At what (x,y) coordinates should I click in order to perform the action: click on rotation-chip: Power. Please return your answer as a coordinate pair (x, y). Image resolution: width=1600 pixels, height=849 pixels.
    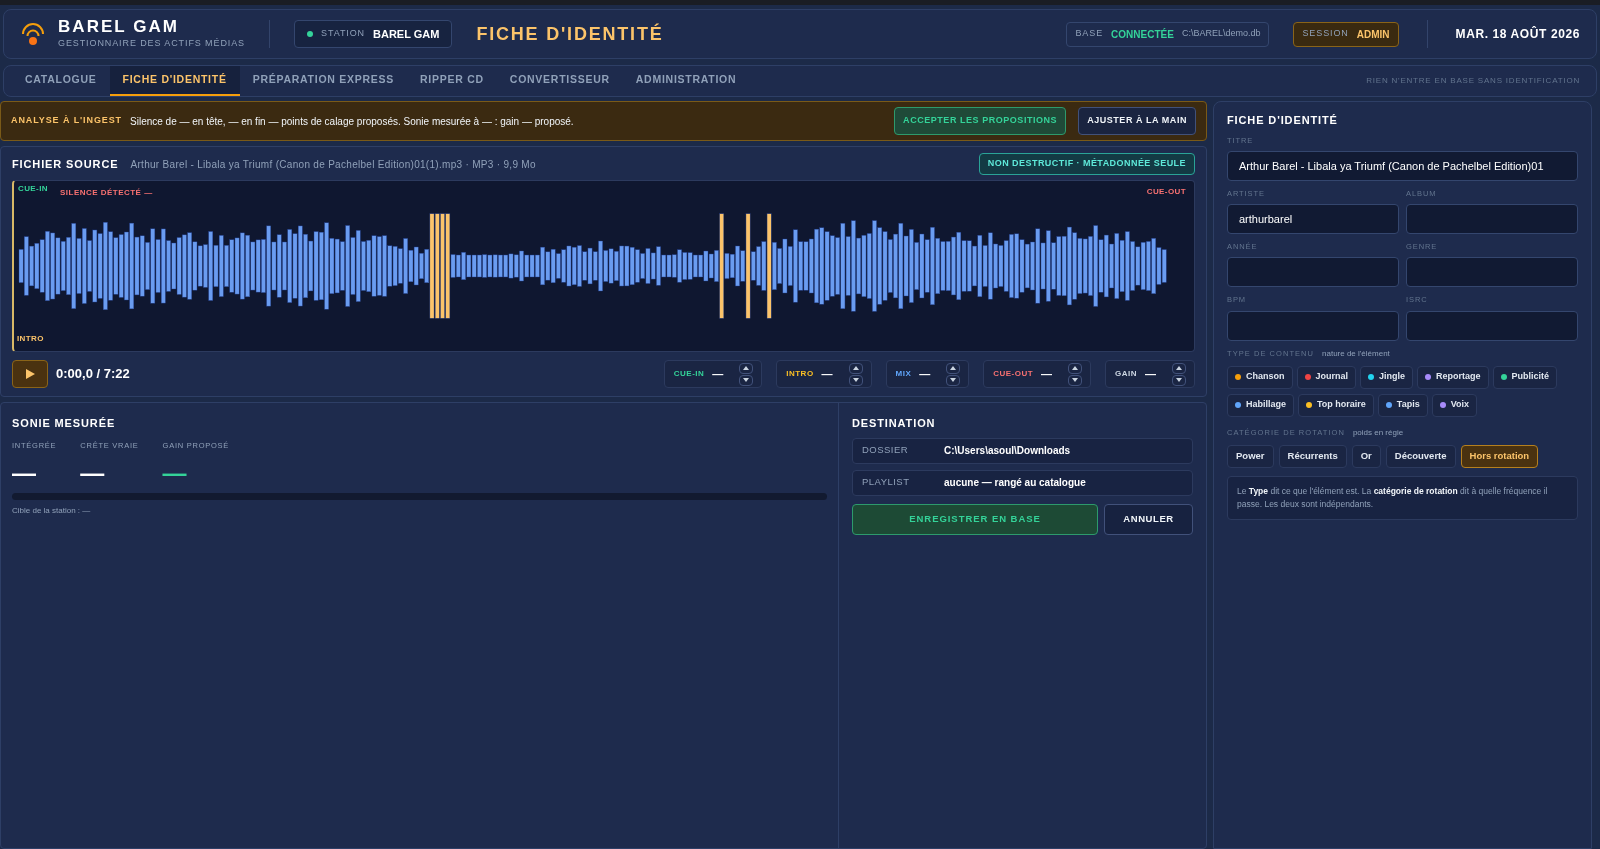
    Looking at the image, I should click on (1250, 456).